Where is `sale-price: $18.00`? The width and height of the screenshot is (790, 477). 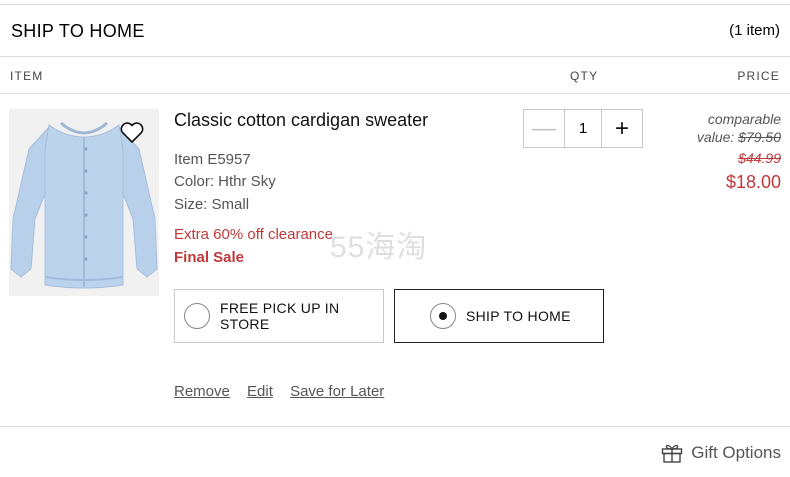 sale-price: $18.00 is located at coordinates (753, 182).